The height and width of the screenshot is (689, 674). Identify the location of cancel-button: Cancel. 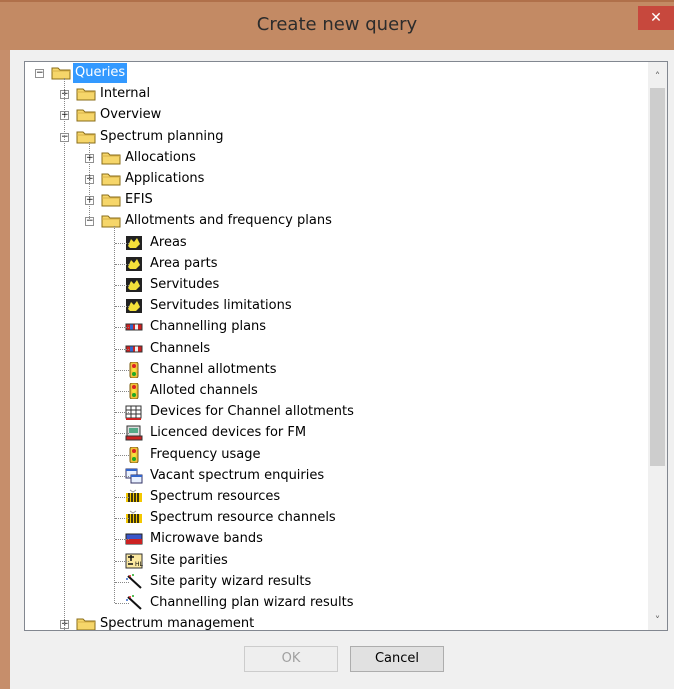
(397, 659).